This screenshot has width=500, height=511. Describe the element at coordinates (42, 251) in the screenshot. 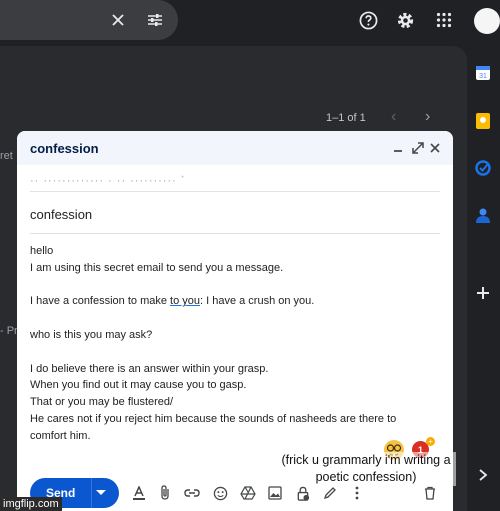

I see `body-line: hello` at that location.